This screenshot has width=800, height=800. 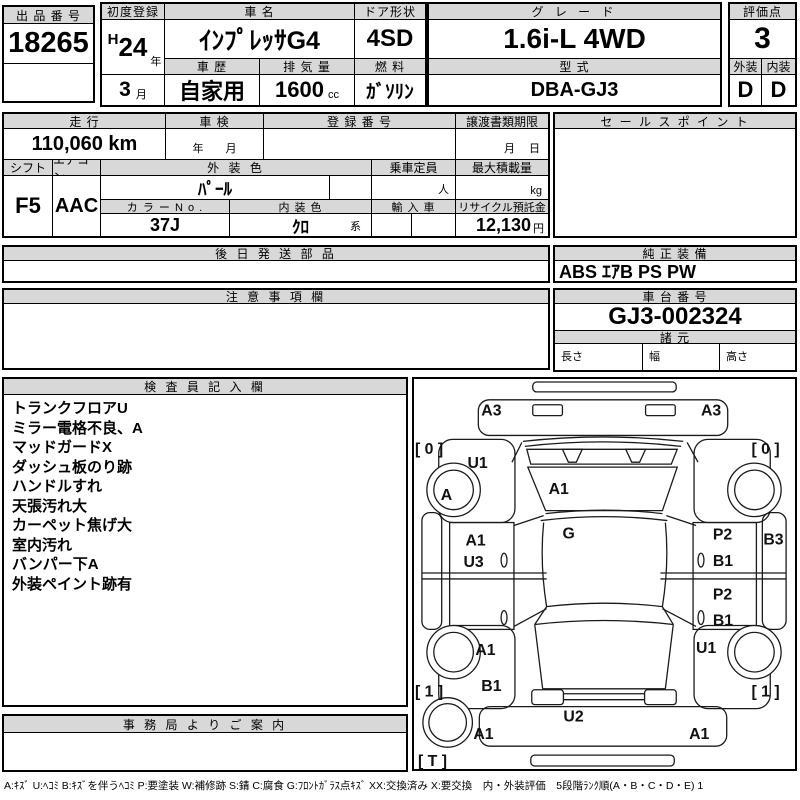 What do you see at coordinates (414, 207) in the screenshot?
I see `import-label: 輸 入 車` at bounding box center [414, 207].